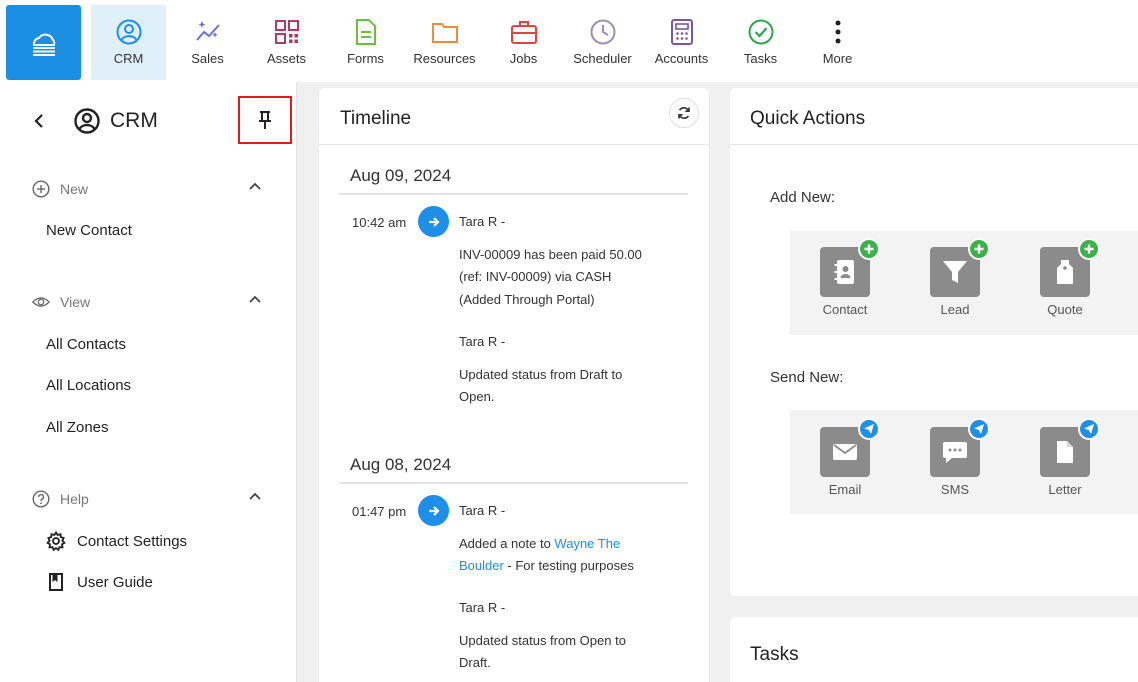  I want to click on section-view-header: View, so click(152, 302).